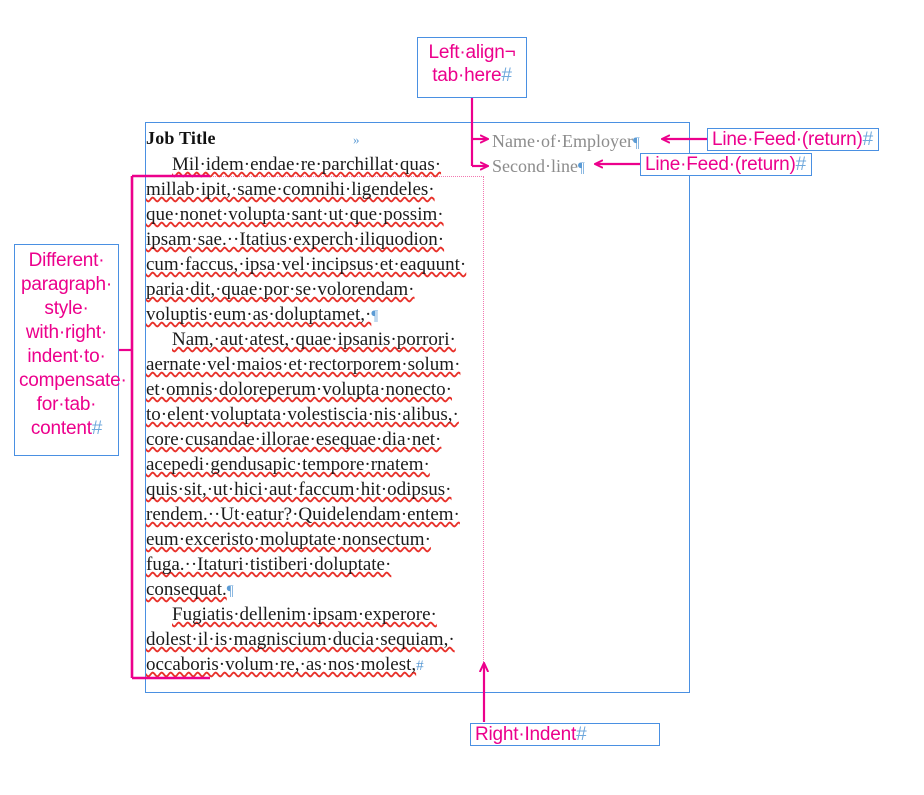  I want to click on callout-line: Different·, so click(66, 260).